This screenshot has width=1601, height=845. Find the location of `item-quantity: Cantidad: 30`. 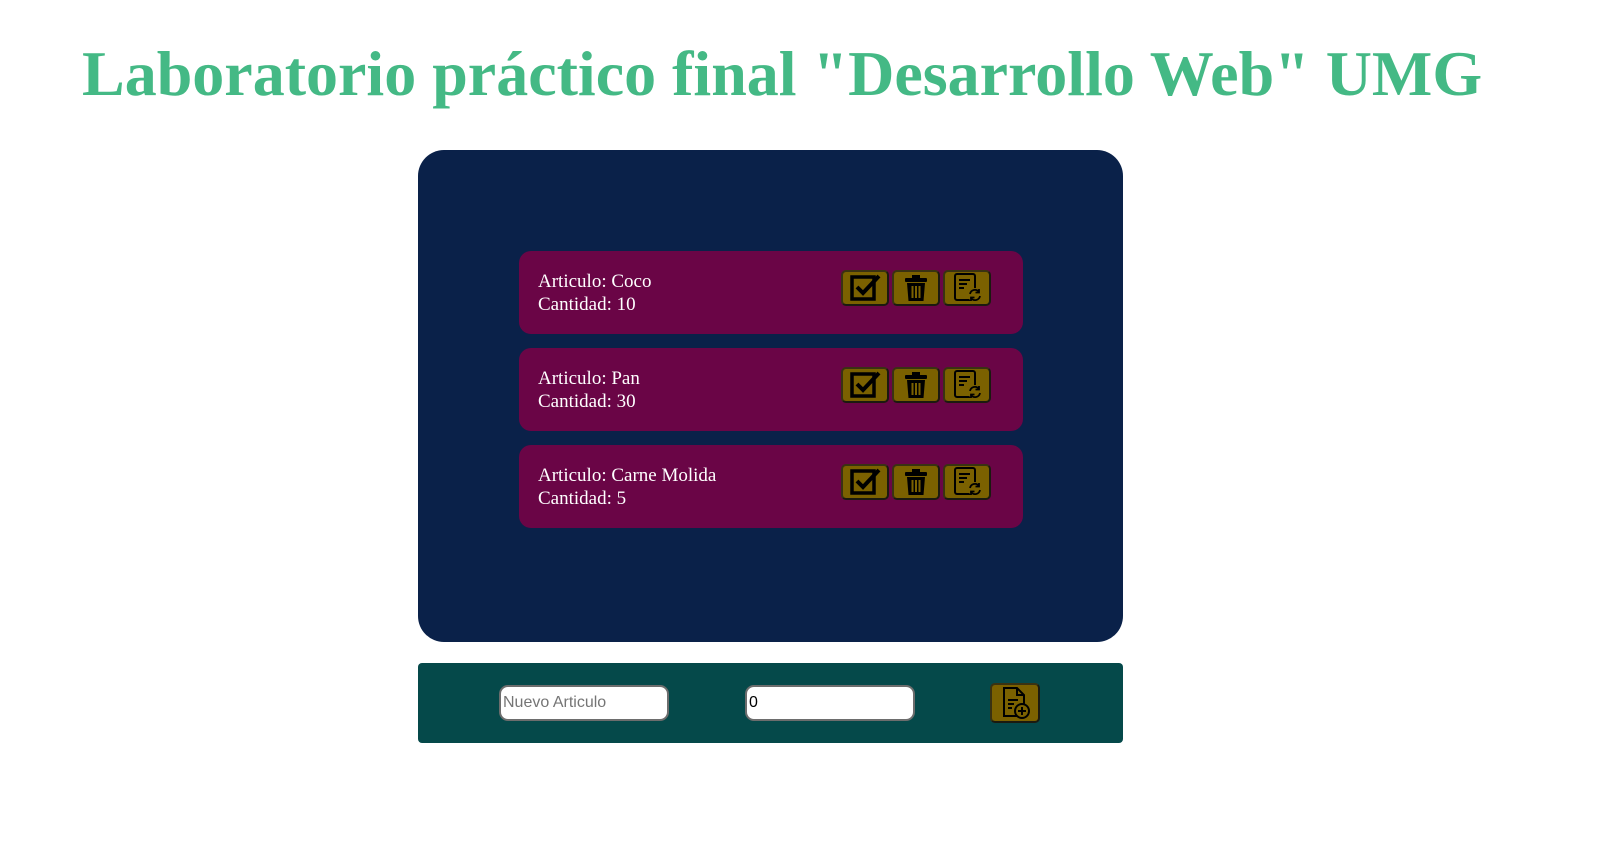

item-quantity: Cantidad: 30 is located at coordinates (587, 401).